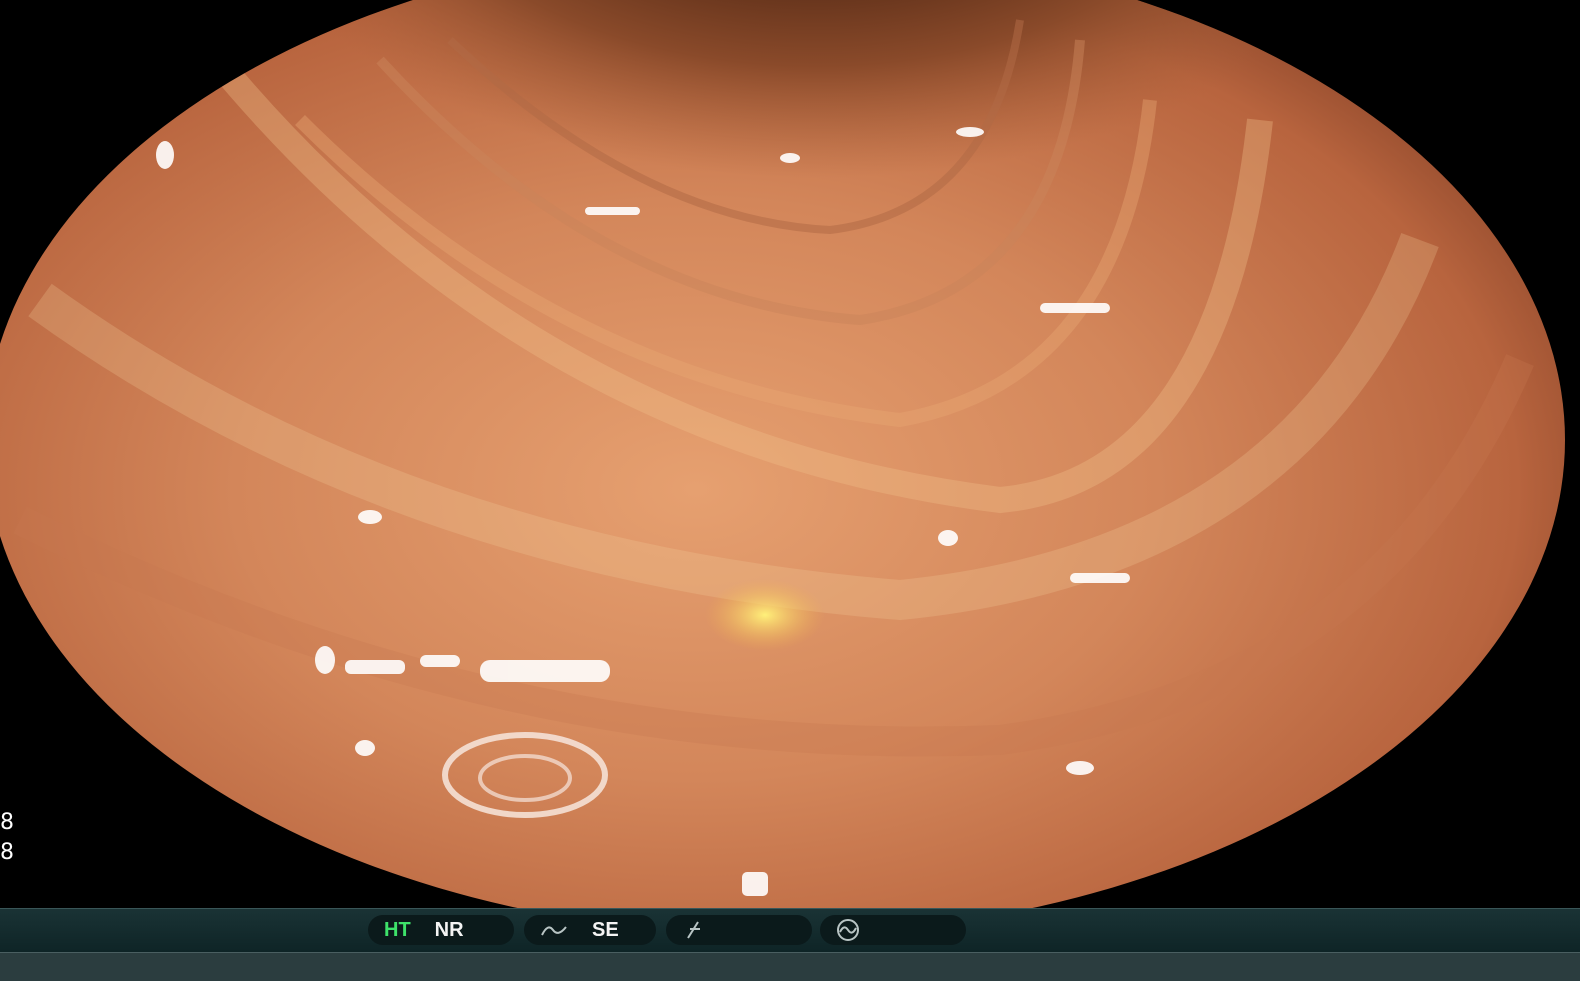 The height and width of the screenshot is (981, 1580). I want to click on circle-pill, so click(893, 930).